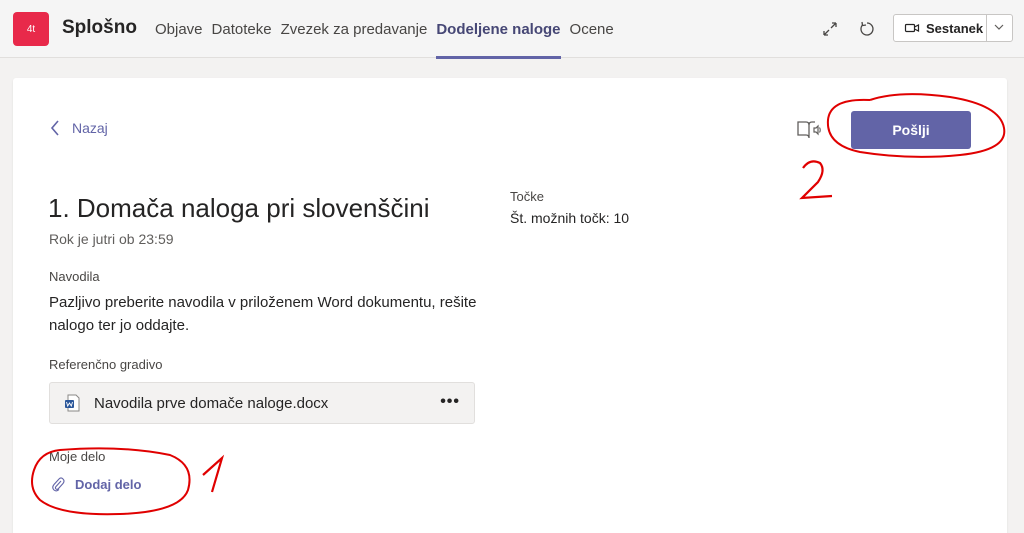 Image resolution: width=1024 pixels, height=533 pixels. I want to click on submit-button: Pošlji, so click(911, 130).